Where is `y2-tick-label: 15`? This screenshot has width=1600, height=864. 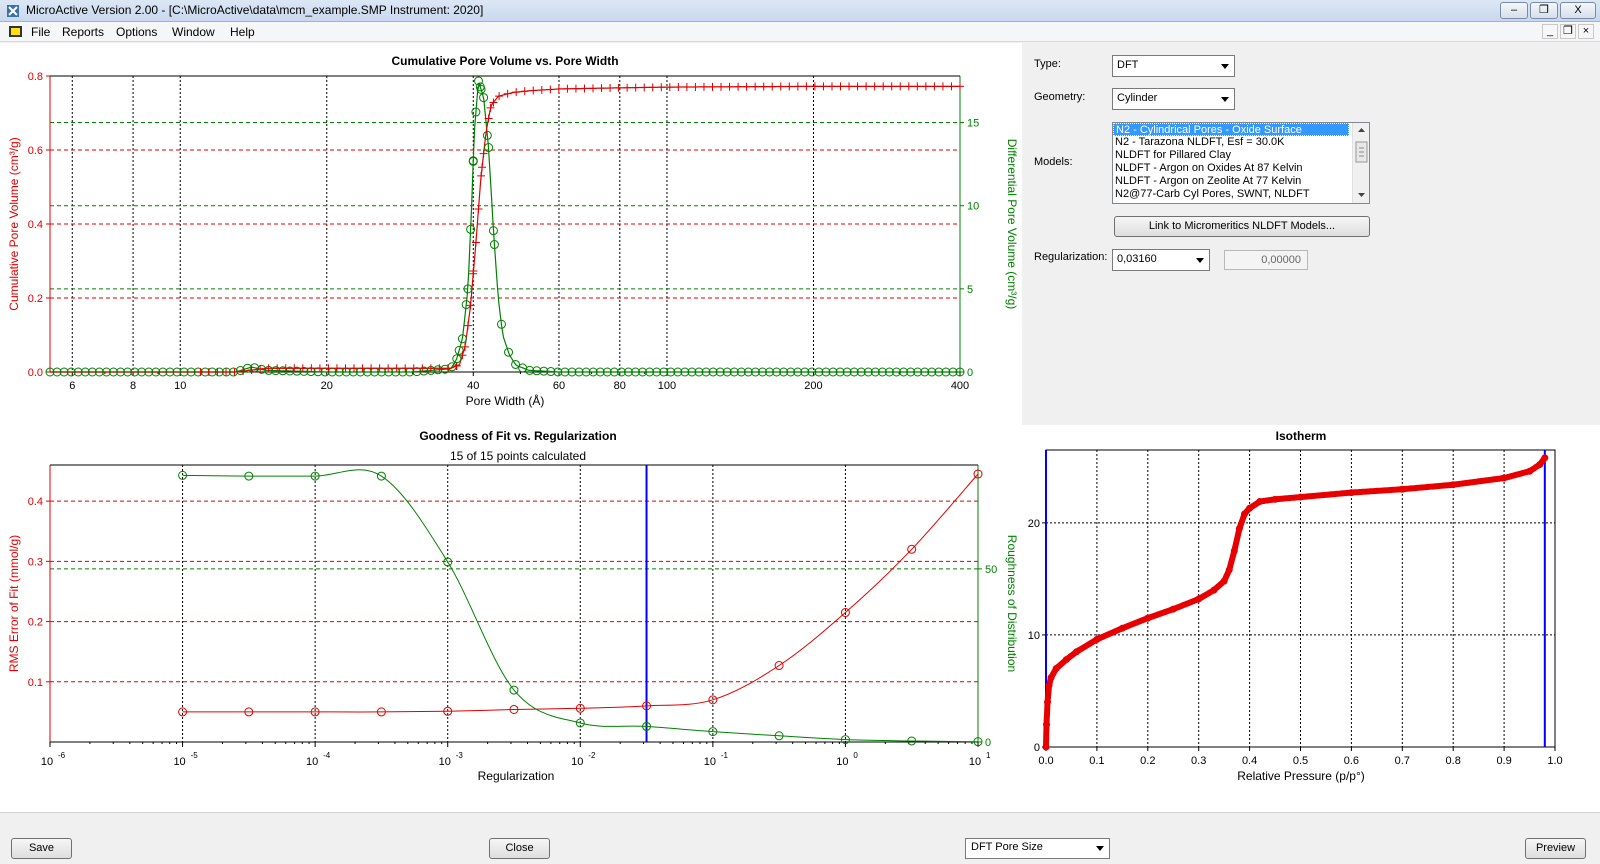 y2-tick-label: 15 is located at coordinates (973, 124).